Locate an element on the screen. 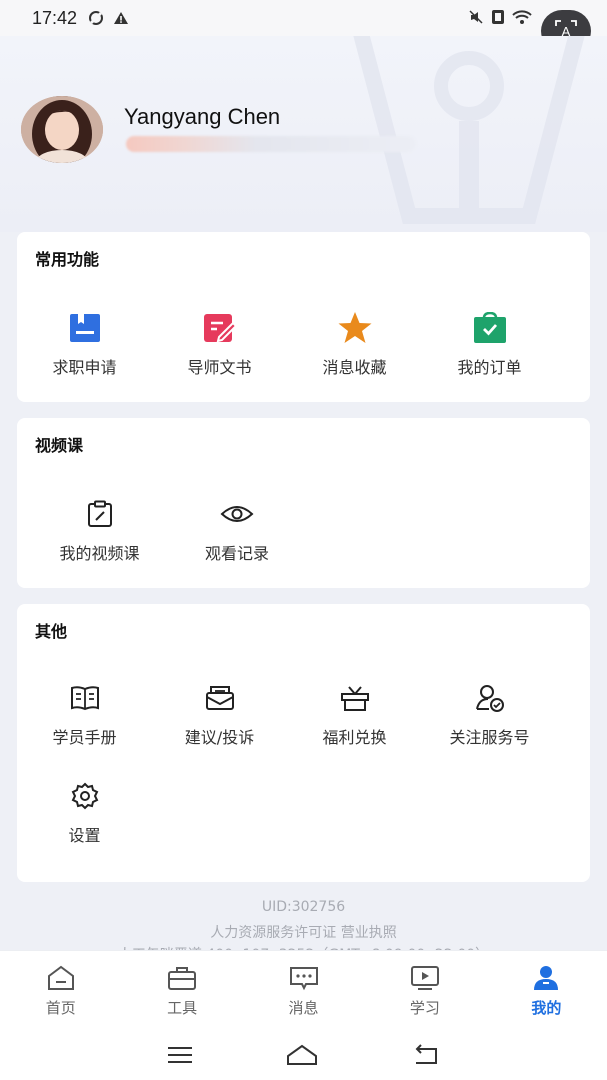 The image size is (607, 1080). video-course-icon is located at coordinates (99, 513).